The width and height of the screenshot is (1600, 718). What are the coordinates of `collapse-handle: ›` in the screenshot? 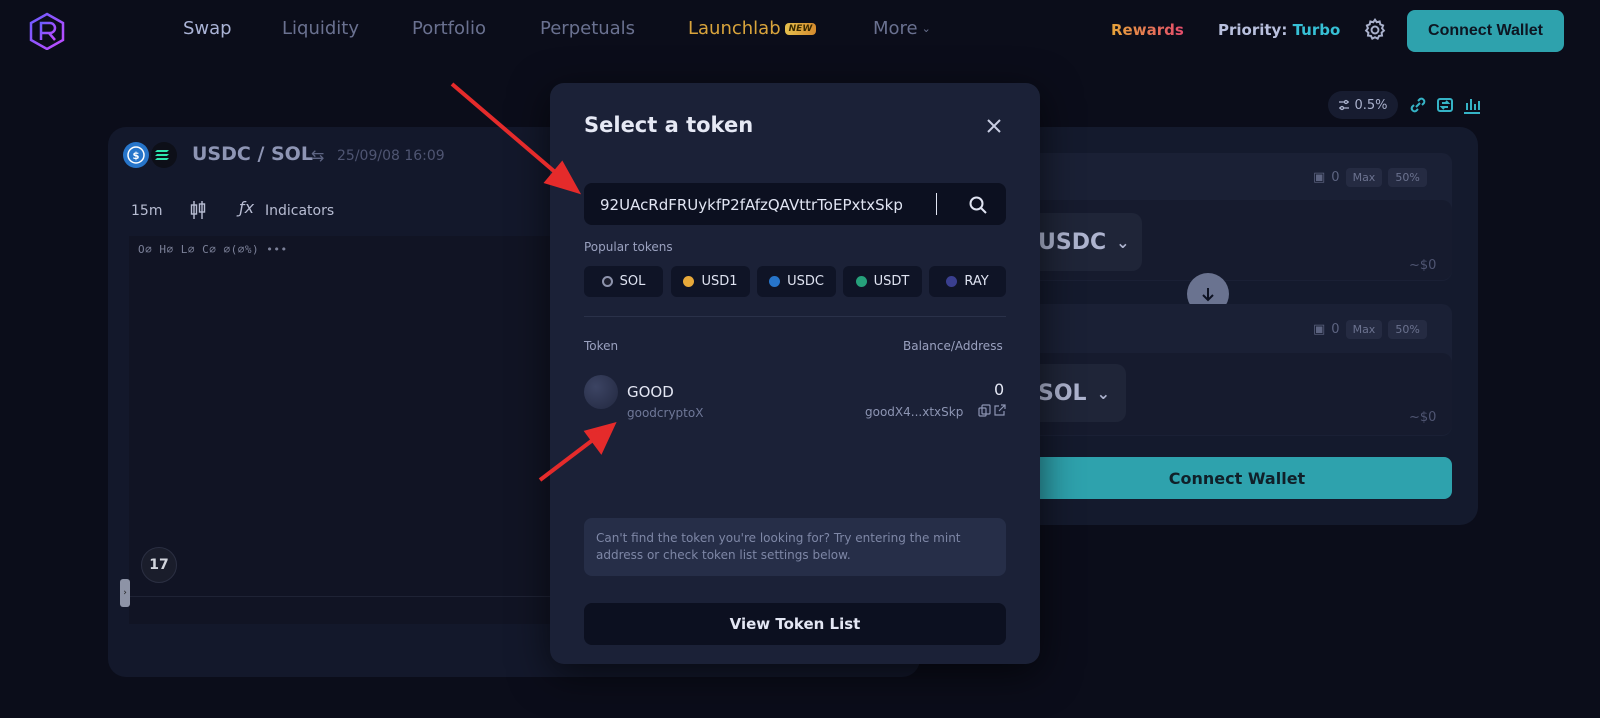 It's located at (125, 593).